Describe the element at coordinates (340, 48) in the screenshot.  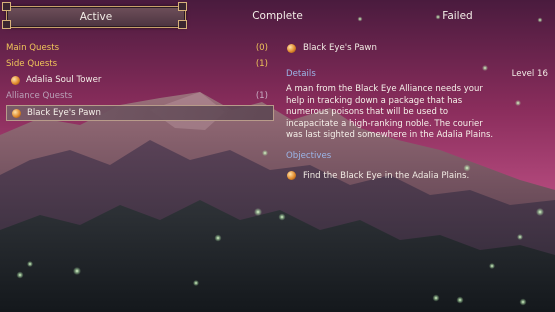
I see `quest-title-text: Black Eye's Pawn` at that location.